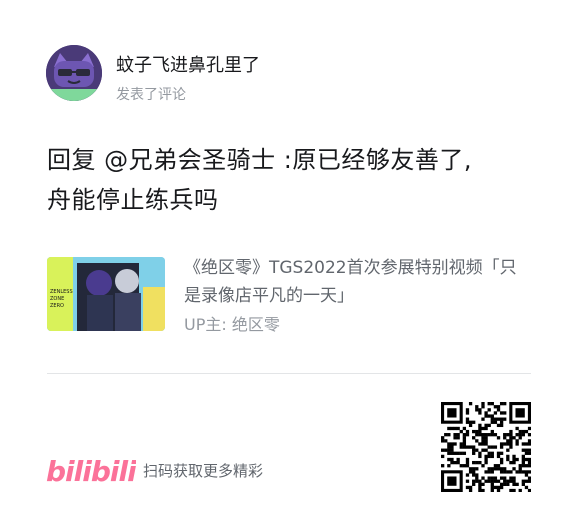 The height and width of the screenshot is (521, 579). I want to click on video-title: 《绝区零》TGS2022首次参展特别视频「只是录像店平凡的一天」, so click(356, 282).